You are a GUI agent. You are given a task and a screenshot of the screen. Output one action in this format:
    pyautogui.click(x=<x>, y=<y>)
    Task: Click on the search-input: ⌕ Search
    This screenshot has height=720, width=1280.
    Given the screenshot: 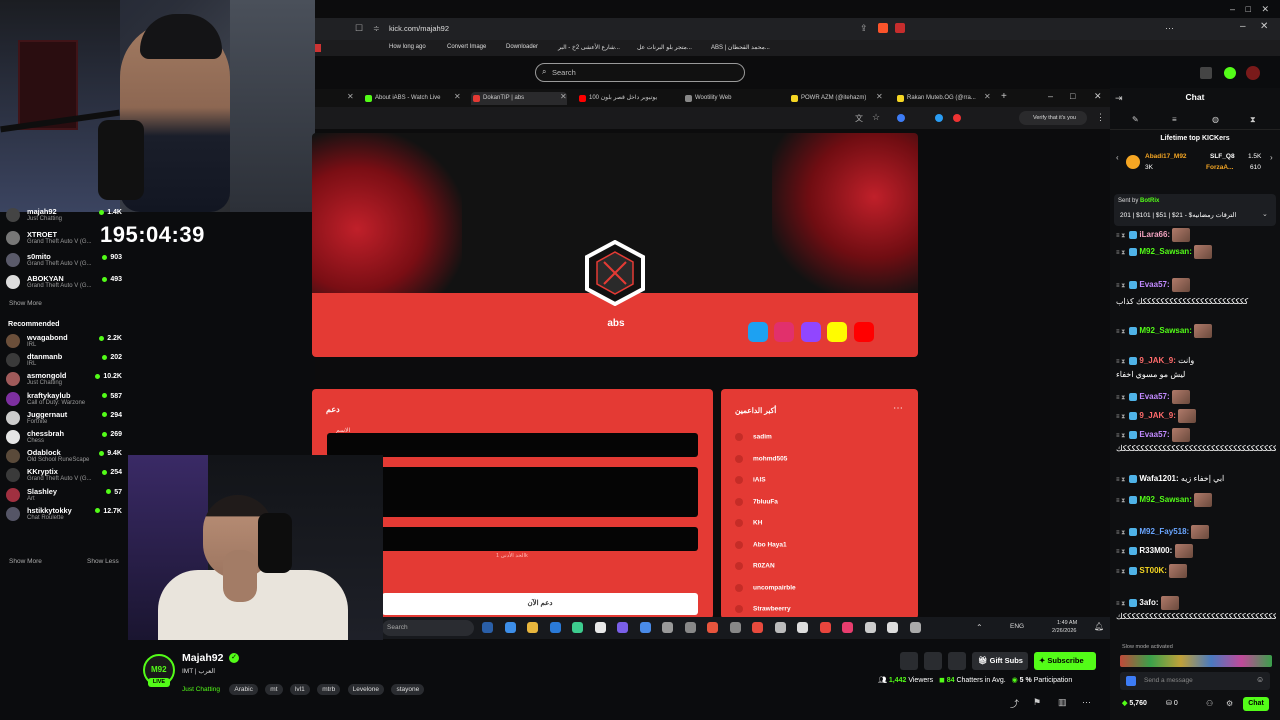 What is the action you would take?
    pyautogui.click(x=640, y=72)
    